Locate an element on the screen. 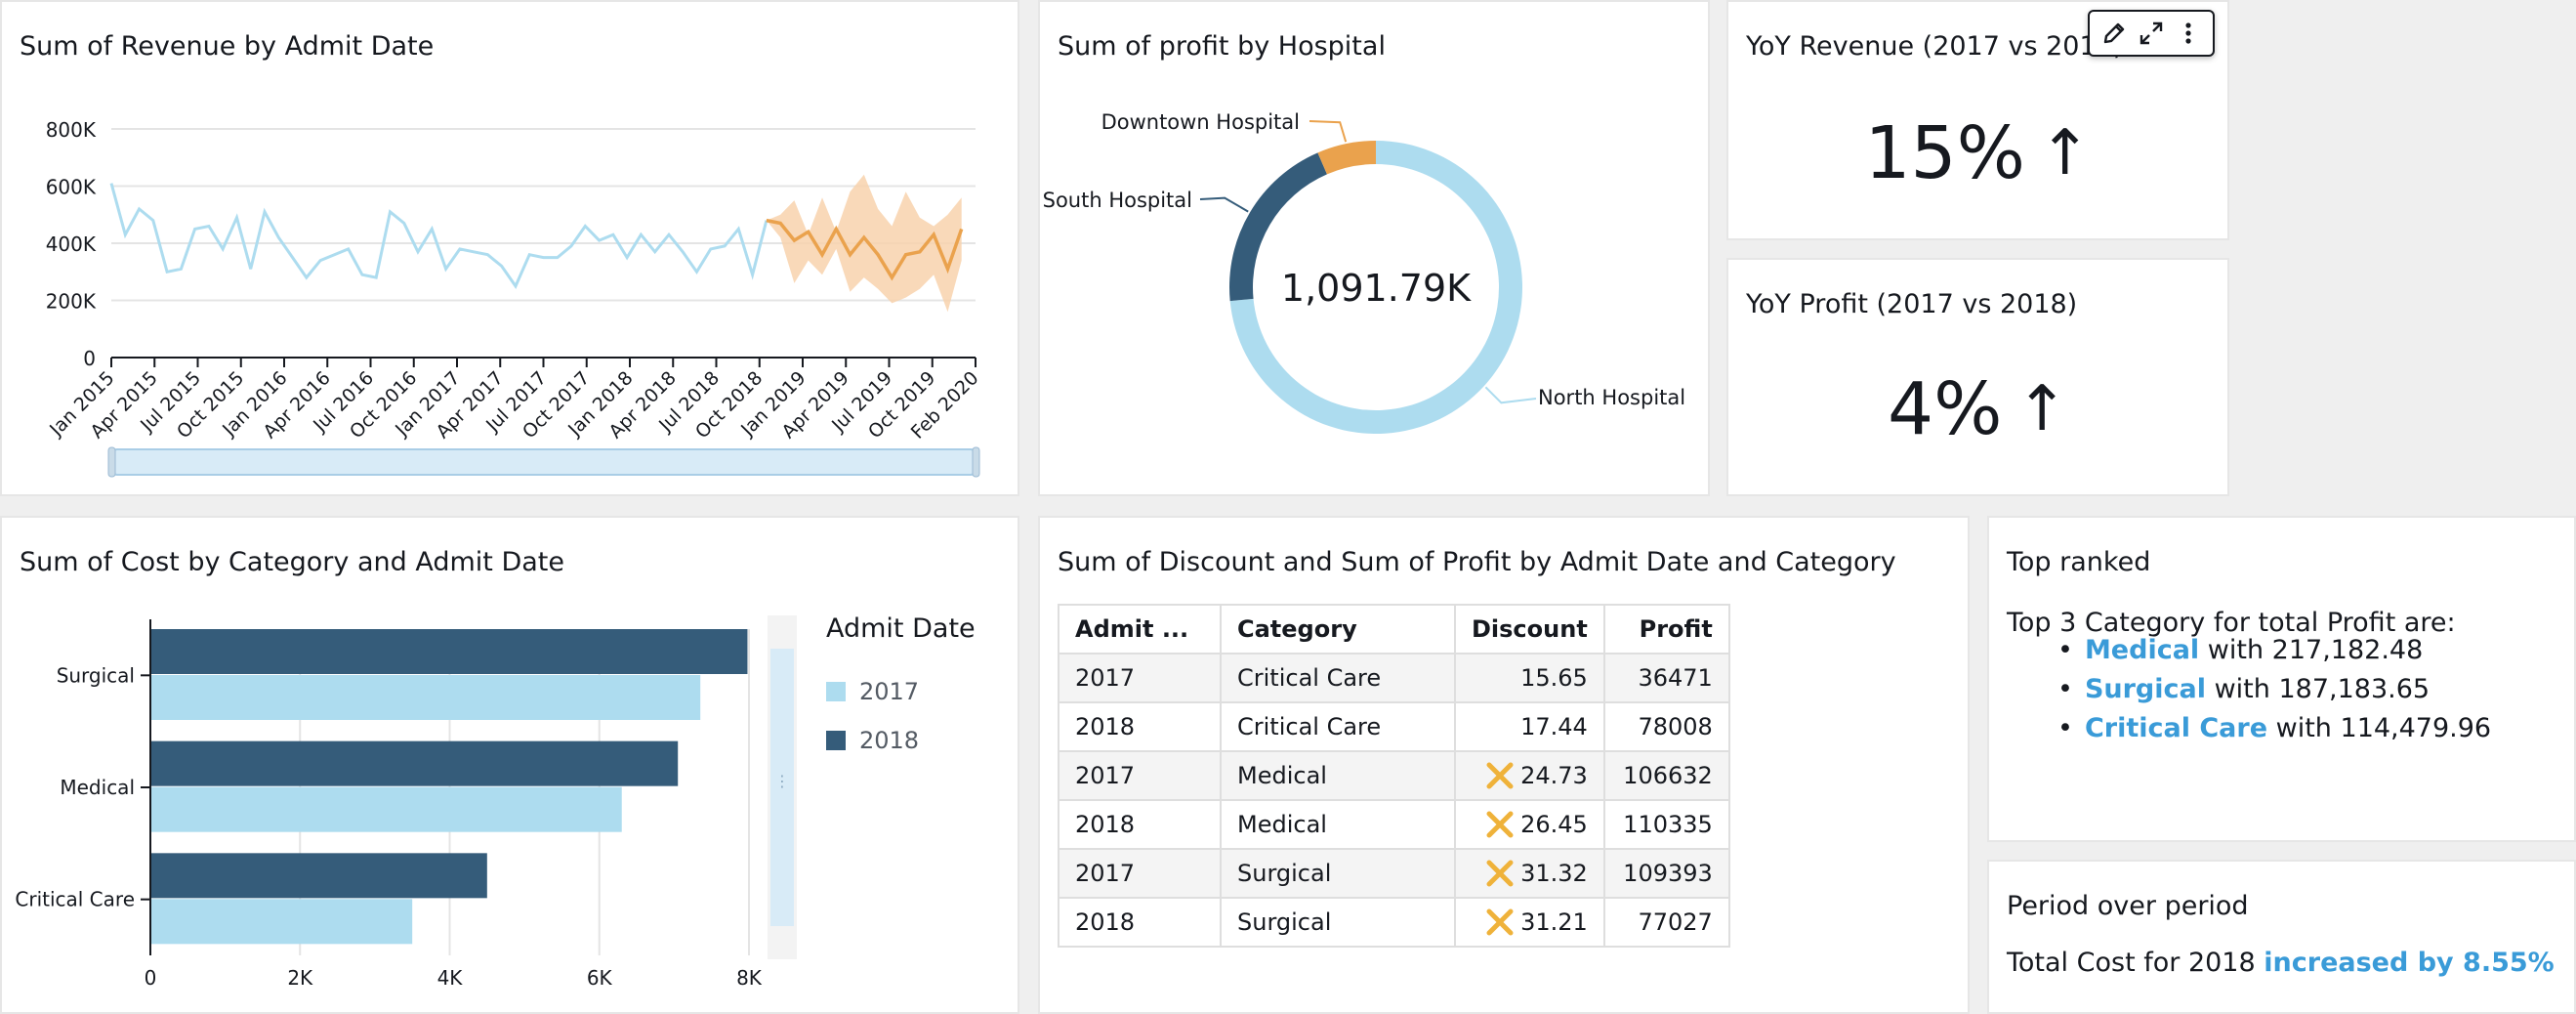  ranked-category-link: Critical Care is located at coordinates (2176, 728).